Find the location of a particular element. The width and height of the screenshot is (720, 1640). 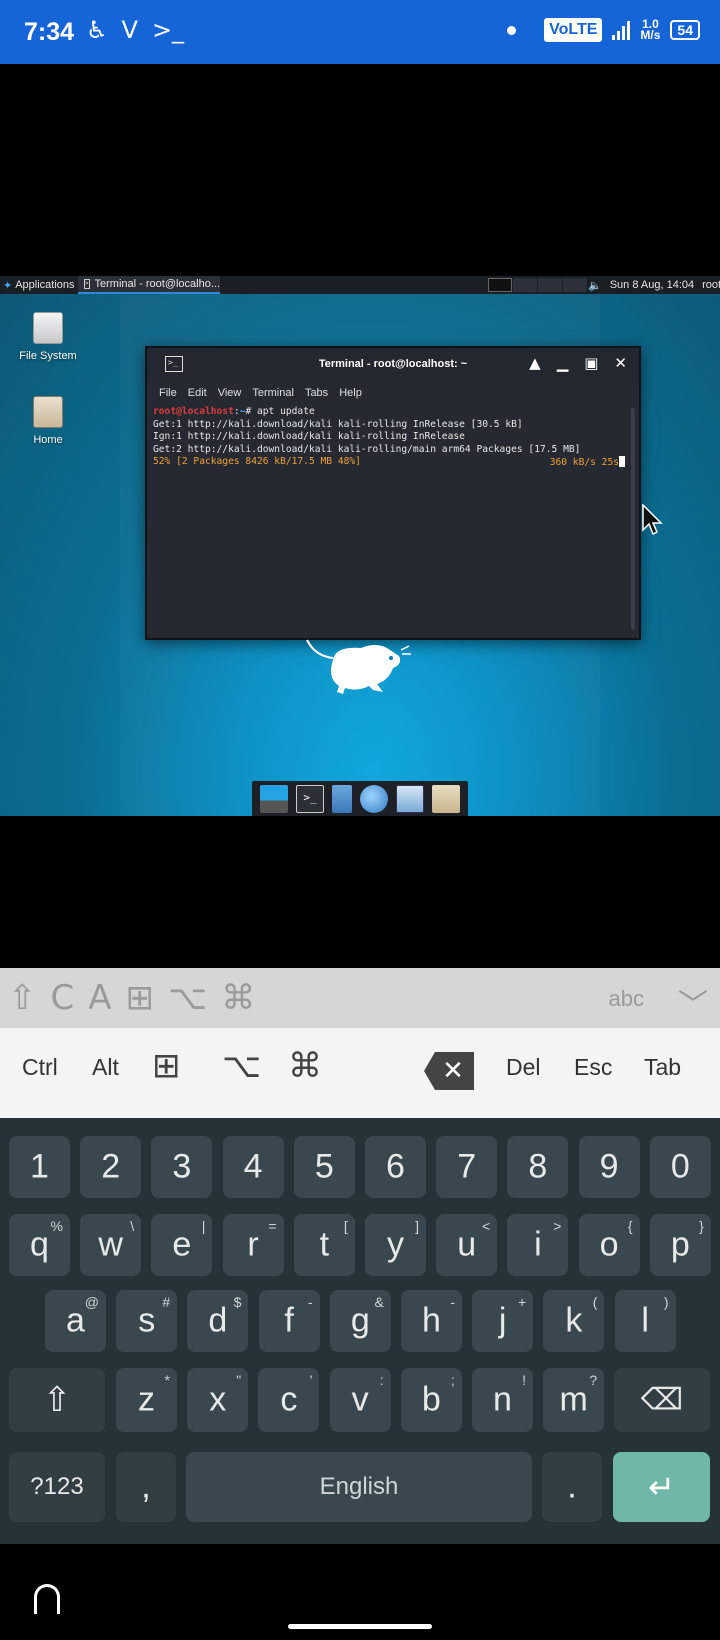

key-q: q% is located at coordinates (39, 1245).